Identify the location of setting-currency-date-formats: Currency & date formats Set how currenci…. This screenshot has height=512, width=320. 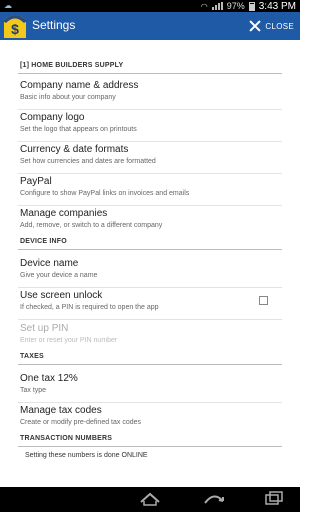
(150, 159).